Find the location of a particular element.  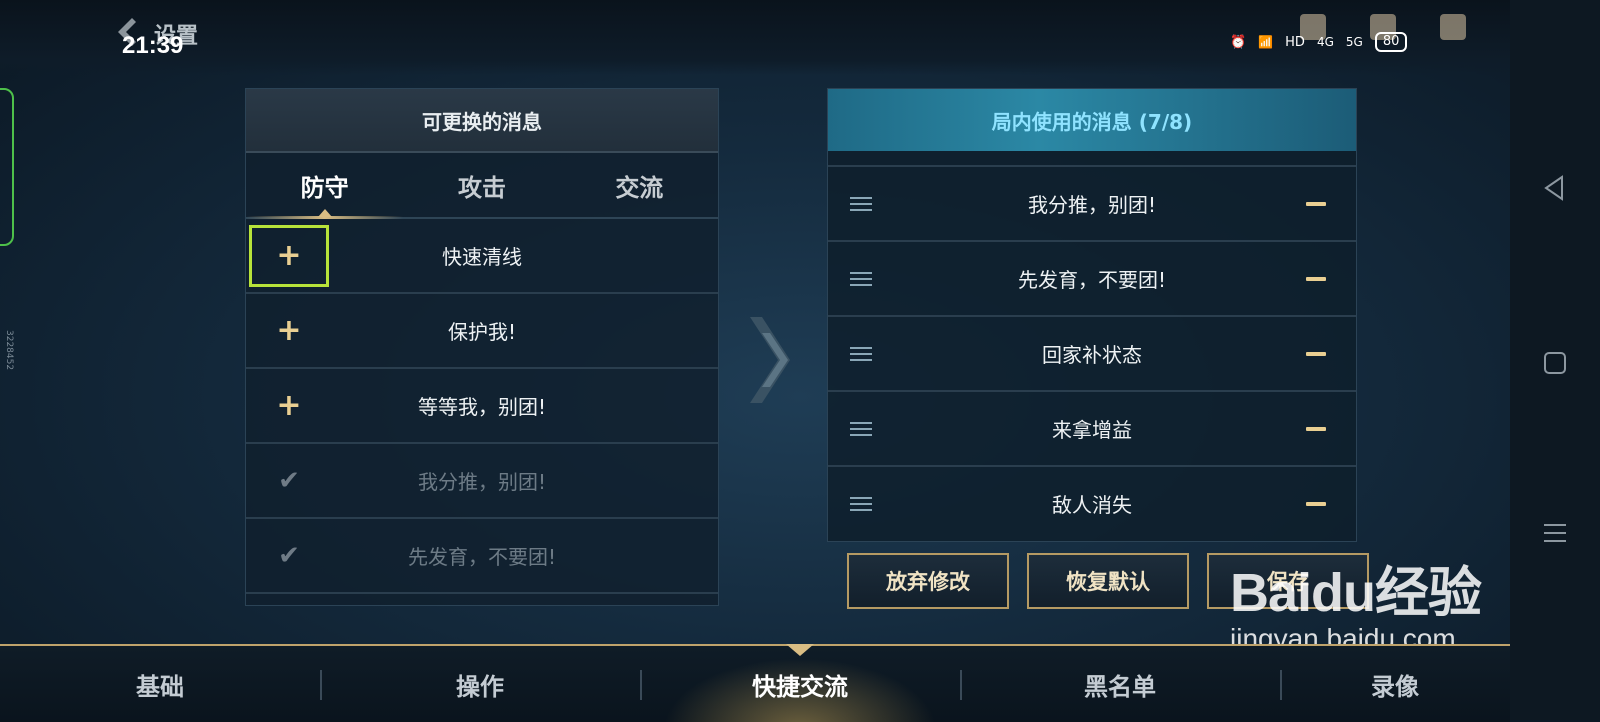

tab-quick-chat: 快捷交流 is located at coordinates (800, 683).